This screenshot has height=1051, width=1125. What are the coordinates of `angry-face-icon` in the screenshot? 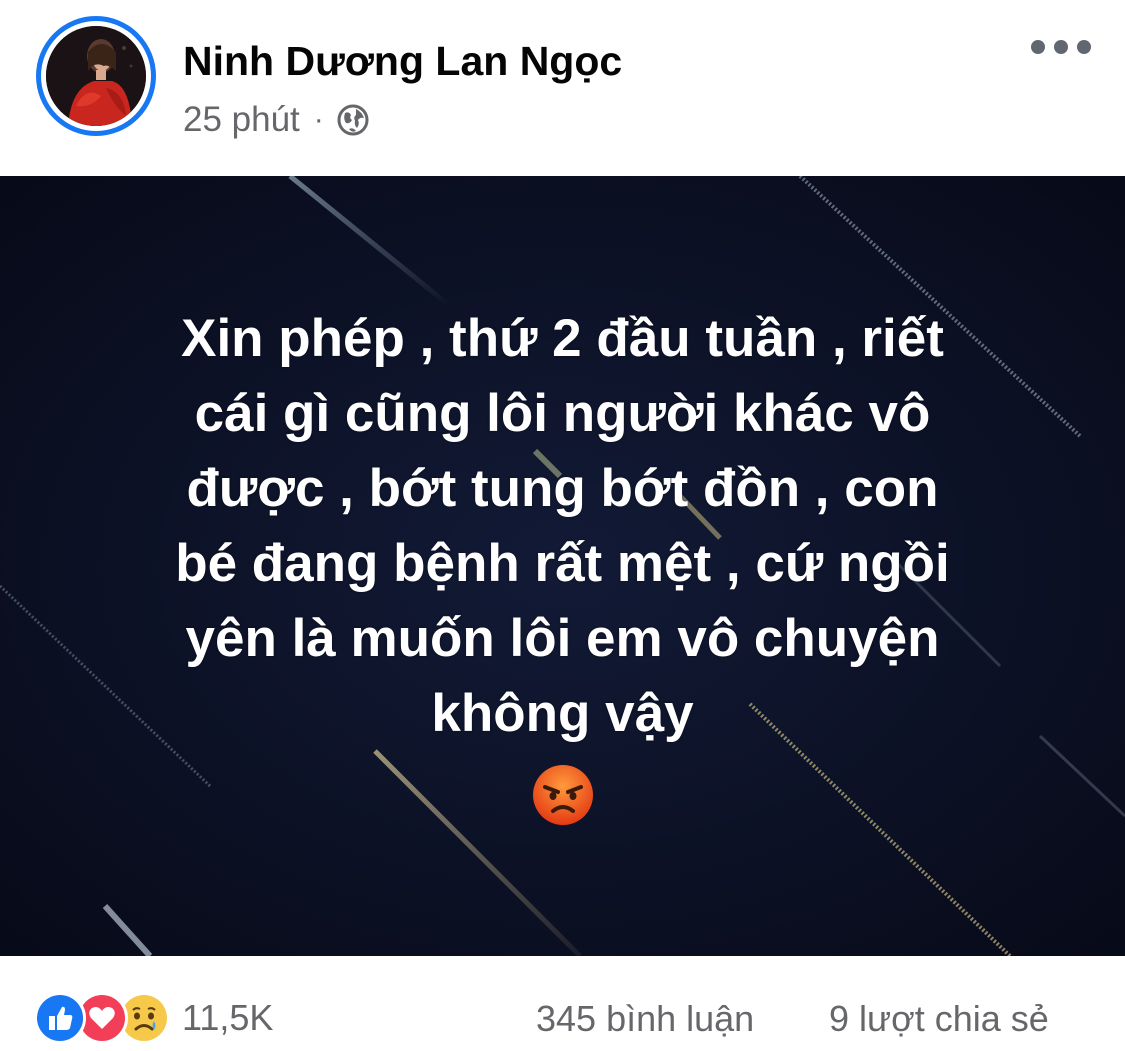 It's located at (563, 795).